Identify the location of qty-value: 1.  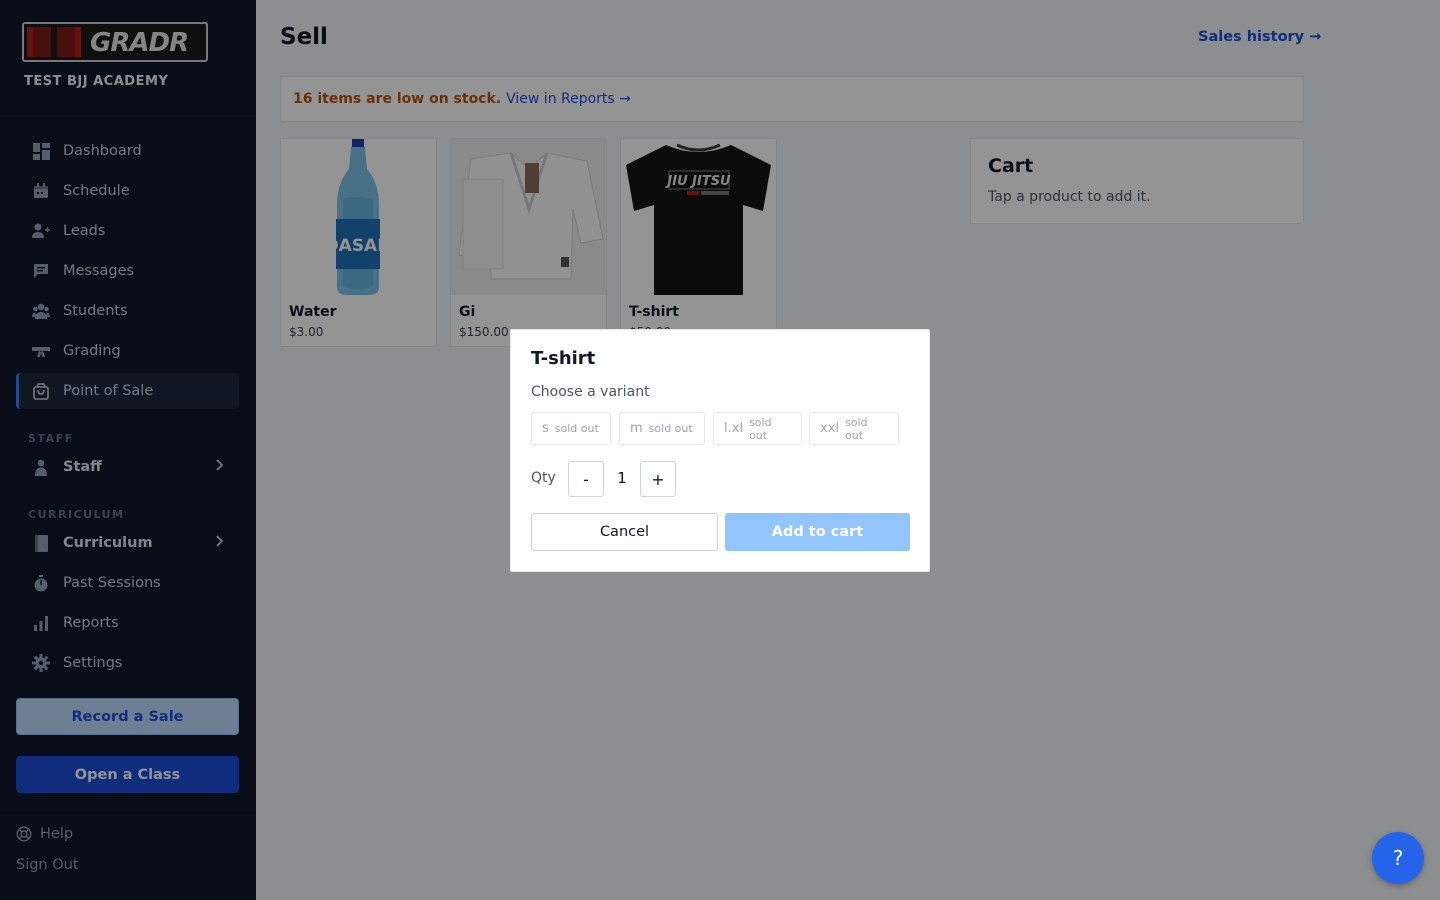
(622, 478).